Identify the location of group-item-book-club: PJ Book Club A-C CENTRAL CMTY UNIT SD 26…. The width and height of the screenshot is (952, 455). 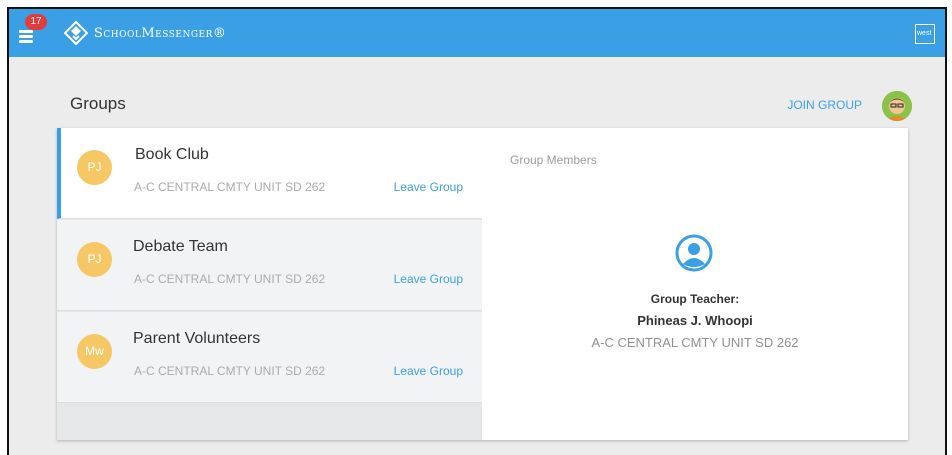
(269, 173).